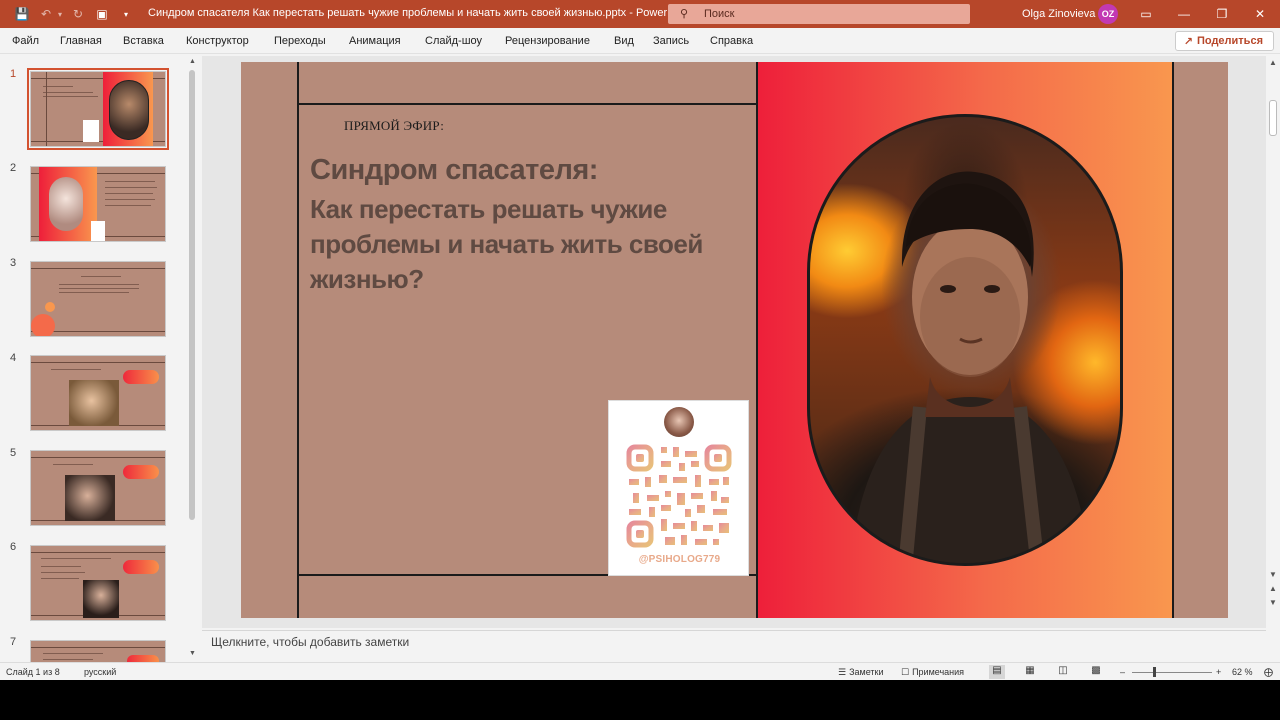 The image size is (1280, 720). I want to click on normal-view-icon: ▤, so click(997, 672).